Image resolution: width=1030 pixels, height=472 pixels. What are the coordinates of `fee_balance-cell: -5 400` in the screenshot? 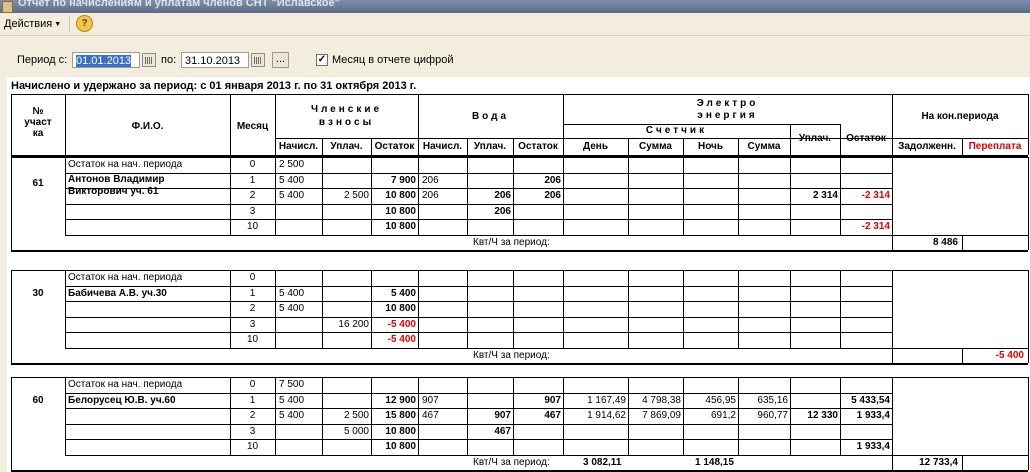 It's located at (401, 324).